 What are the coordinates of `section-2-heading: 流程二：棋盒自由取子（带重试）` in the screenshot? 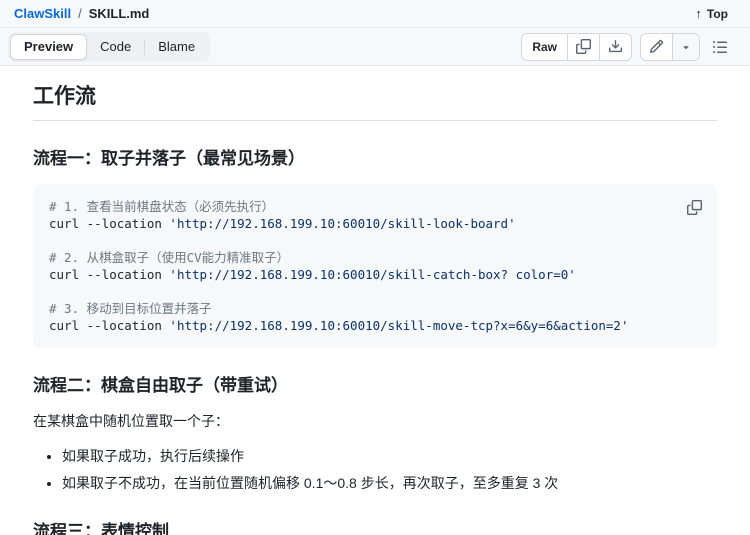 It's located at (160, 385).